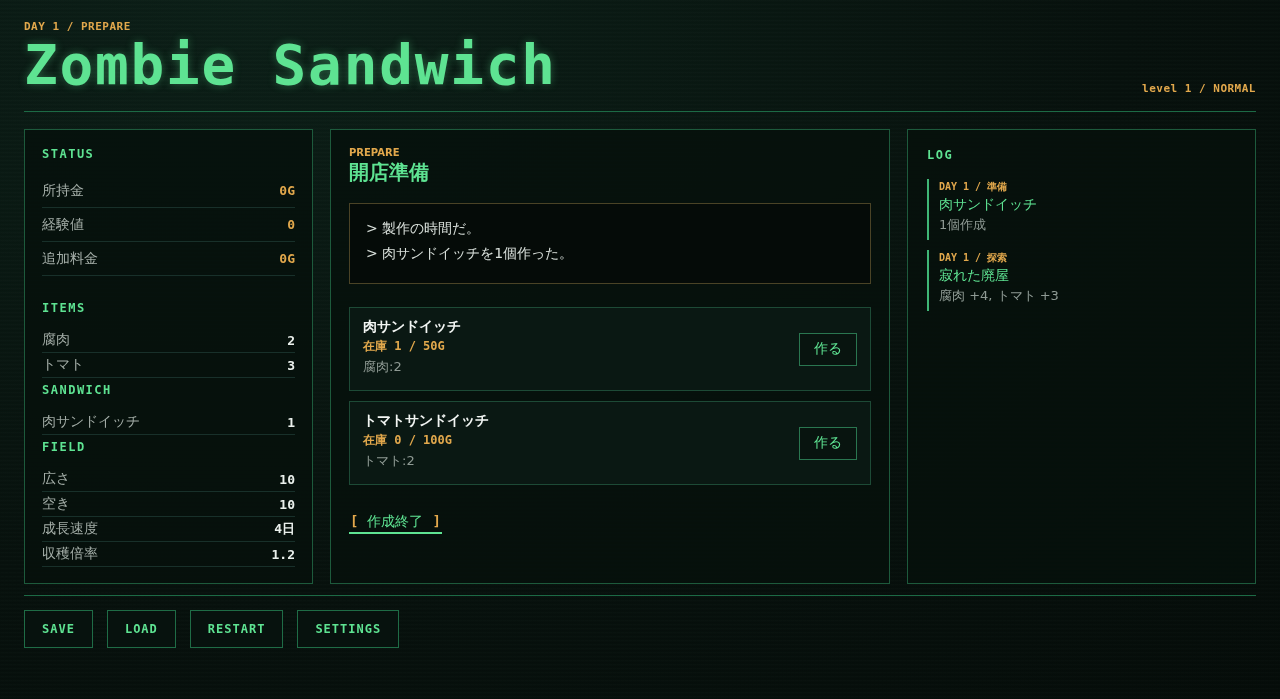 The width and height of the screenshot is (1280, 699). What do you see at coordinates (291, 422) in the screenshot?
I see `stat-value: 1` at bounding box center [291, 422].